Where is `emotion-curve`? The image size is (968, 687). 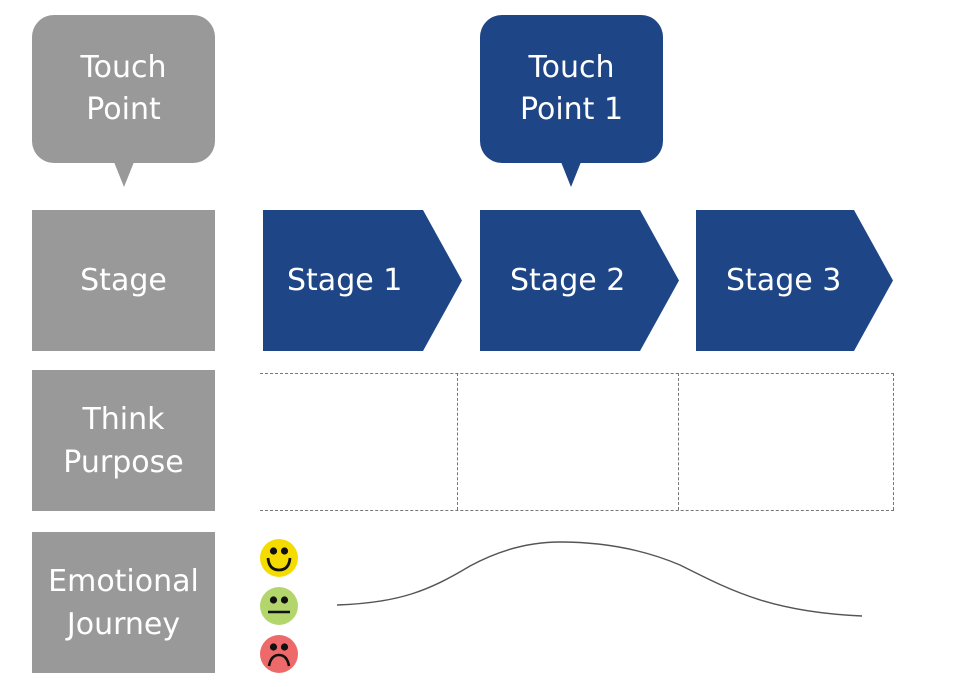 emotion-curve is located at coordinates (599, 579).